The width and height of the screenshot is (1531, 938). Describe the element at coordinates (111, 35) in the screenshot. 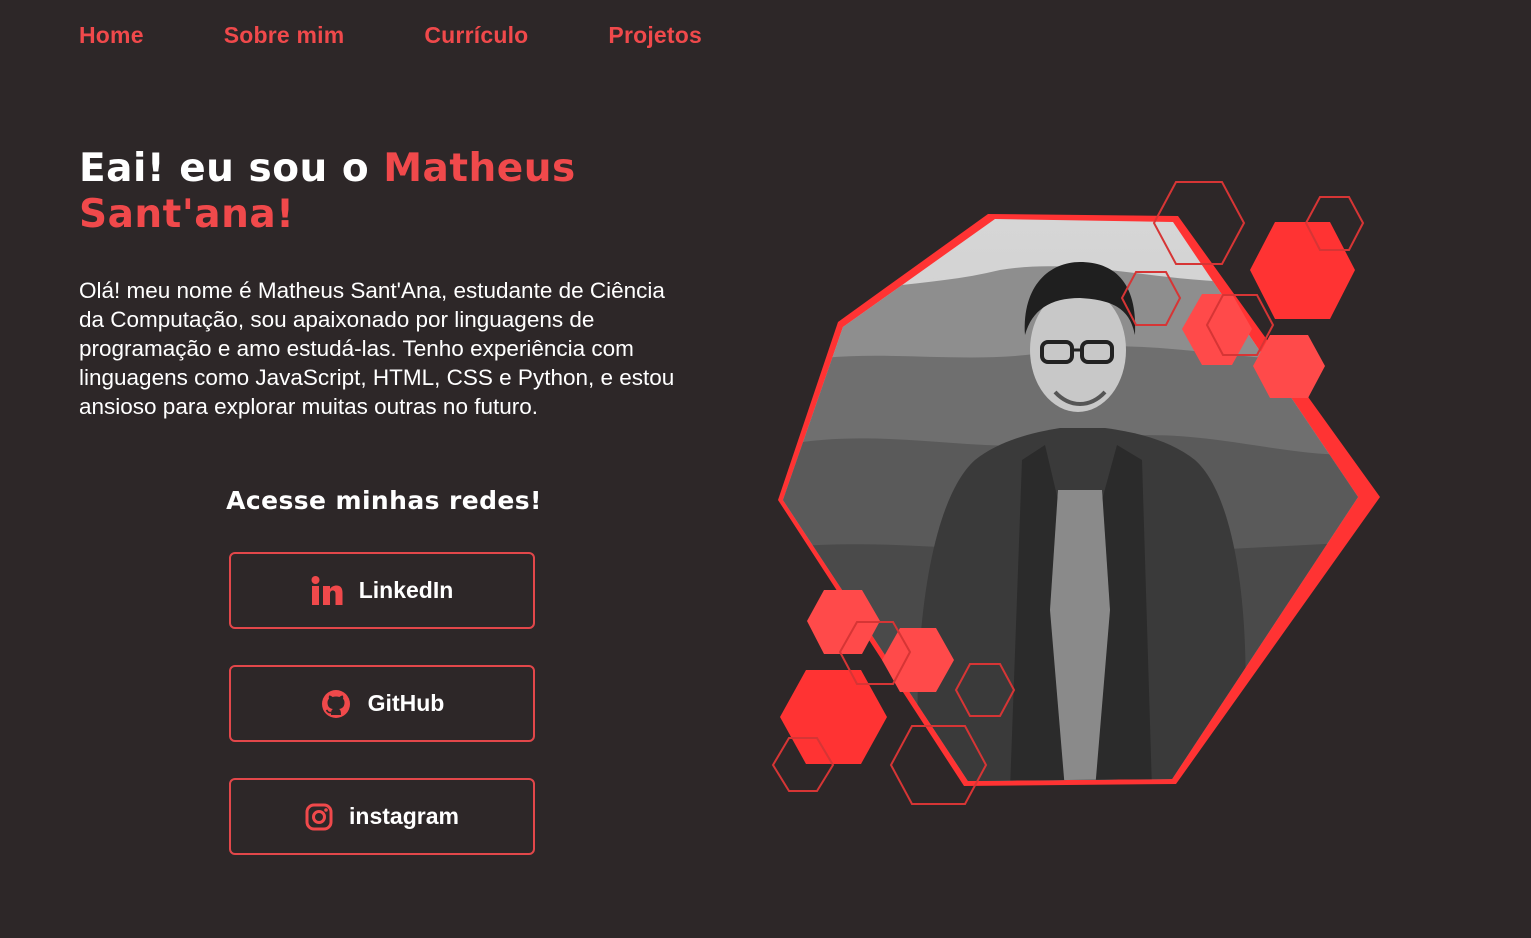

I see `nav-home-link: Home` at that location.